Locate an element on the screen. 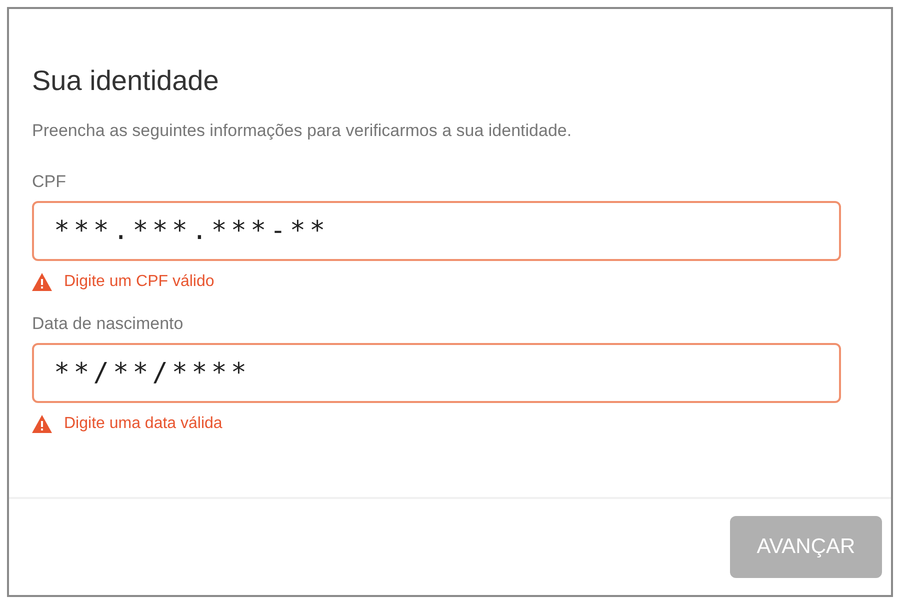  field-label: Data de nascimento is located at coordinates (108, 324).